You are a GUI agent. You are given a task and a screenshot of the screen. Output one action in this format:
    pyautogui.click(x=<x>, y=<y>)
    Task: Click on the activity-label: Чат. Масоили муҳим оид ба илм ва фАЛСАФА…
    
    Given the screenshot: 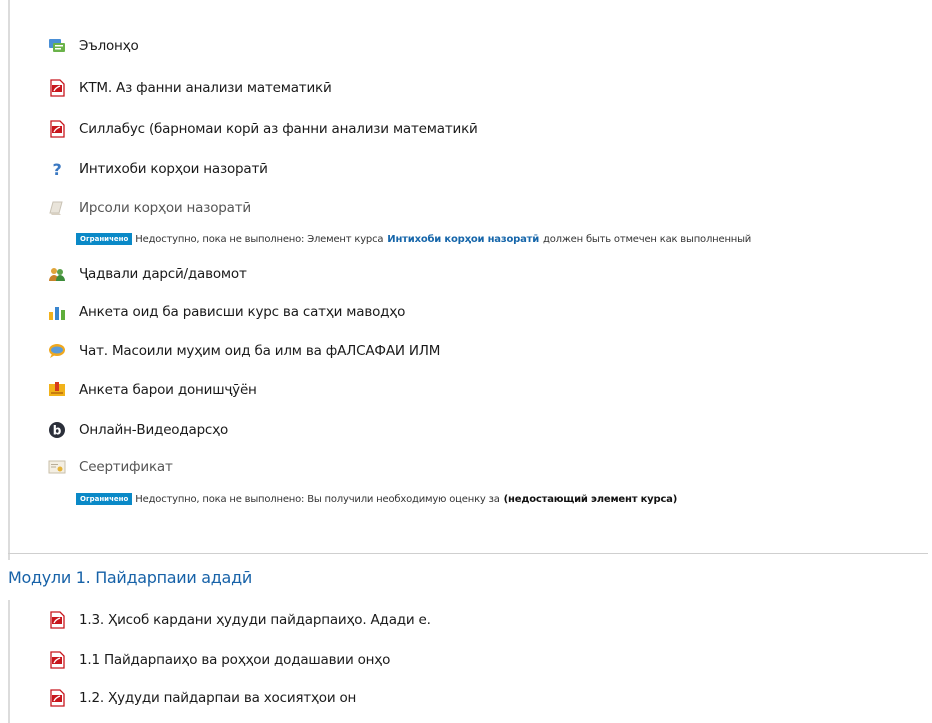 What is the action you would take?
    pyautogui.click(x=260, y=351)
    